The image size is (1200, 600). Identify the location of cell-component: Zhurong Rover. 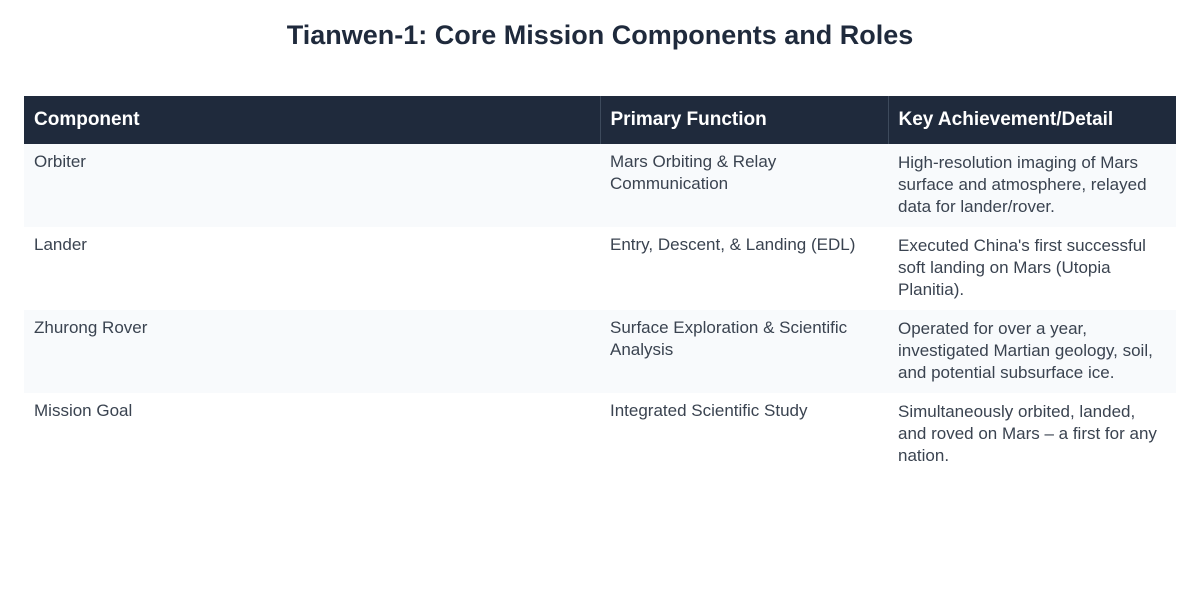
(312, 351).